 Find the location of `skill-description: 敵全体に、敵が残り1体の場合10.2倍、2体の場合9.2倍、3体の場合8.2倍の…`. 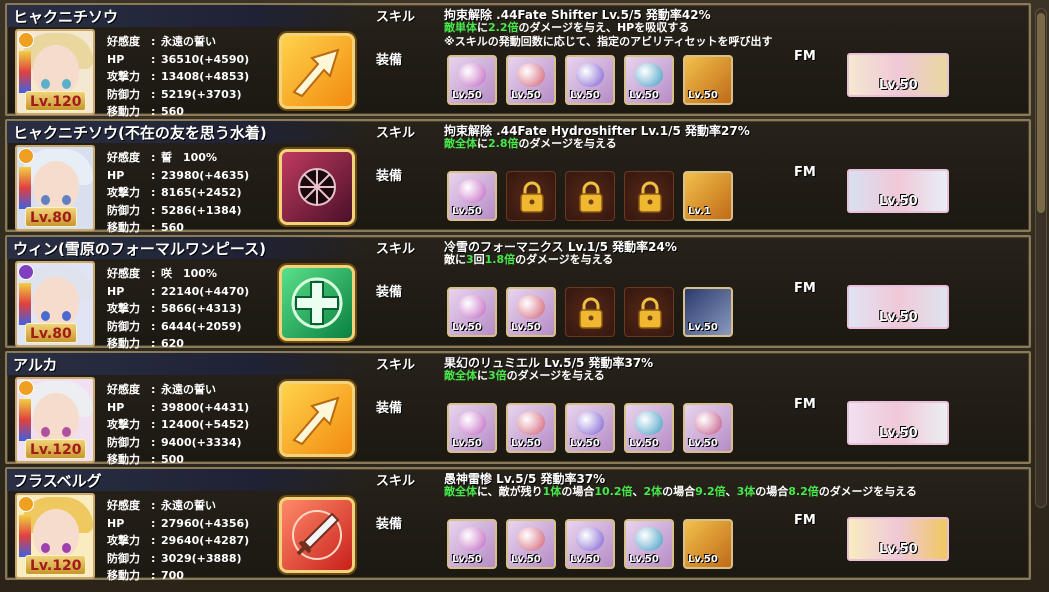

skill-description: 敵全体に、敵が残り1体の場合10.2倍、2体の場合9.2倍、3体の場合8.2倍の… is located at coordinates (680, 492).